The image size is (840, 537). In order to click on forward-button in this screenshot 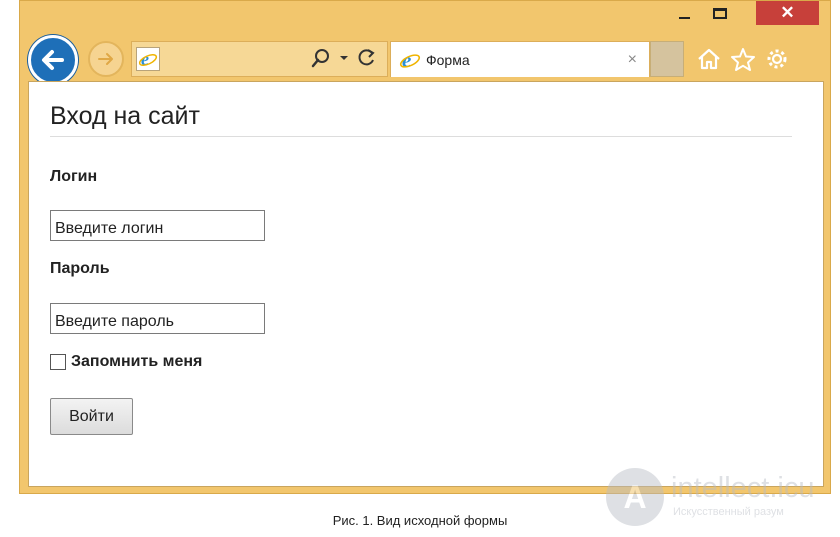, I will do `click(106, 59)`.